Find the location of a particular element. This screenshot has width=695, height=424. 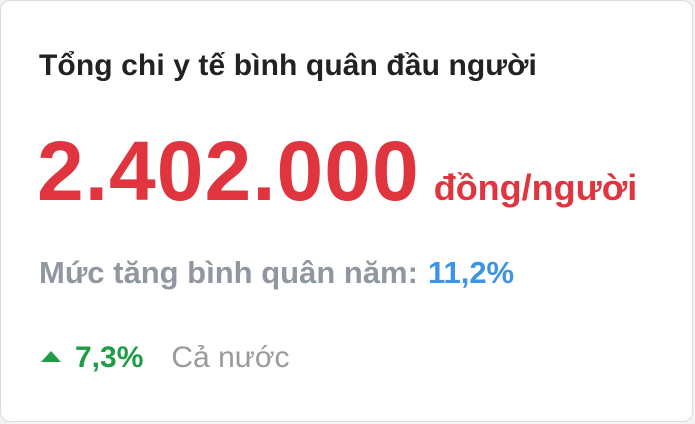

growth-row: Mức tăng bình quân năm: 11,2% is located at coordinates (276, 273).